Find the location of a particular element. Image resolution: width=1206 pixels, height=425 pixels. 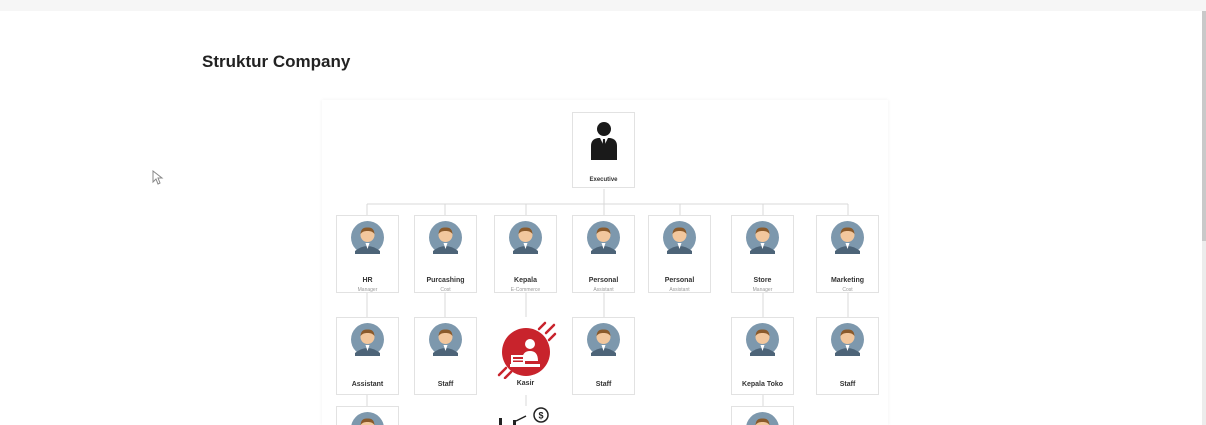

node-name: Kepala Toko is located at coordinates (762, 384).